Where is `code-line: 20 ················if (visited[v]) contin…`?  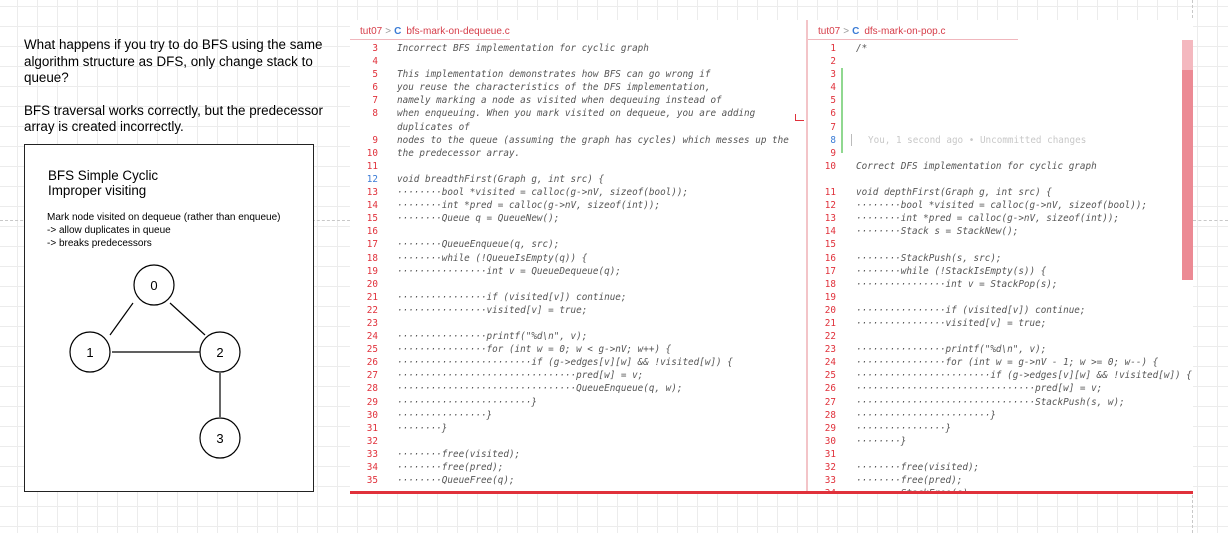
code-line: 20 ················if (visited[v]) contin… is located at coordinates (1000, 310).